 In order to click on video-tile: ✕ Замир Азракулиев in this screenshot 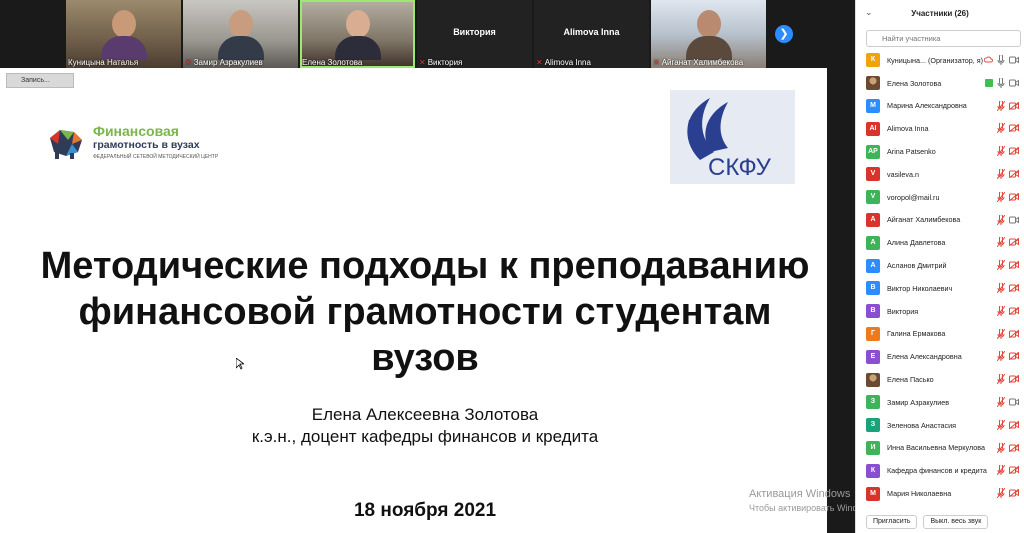, I will do `click(240, 34)`.